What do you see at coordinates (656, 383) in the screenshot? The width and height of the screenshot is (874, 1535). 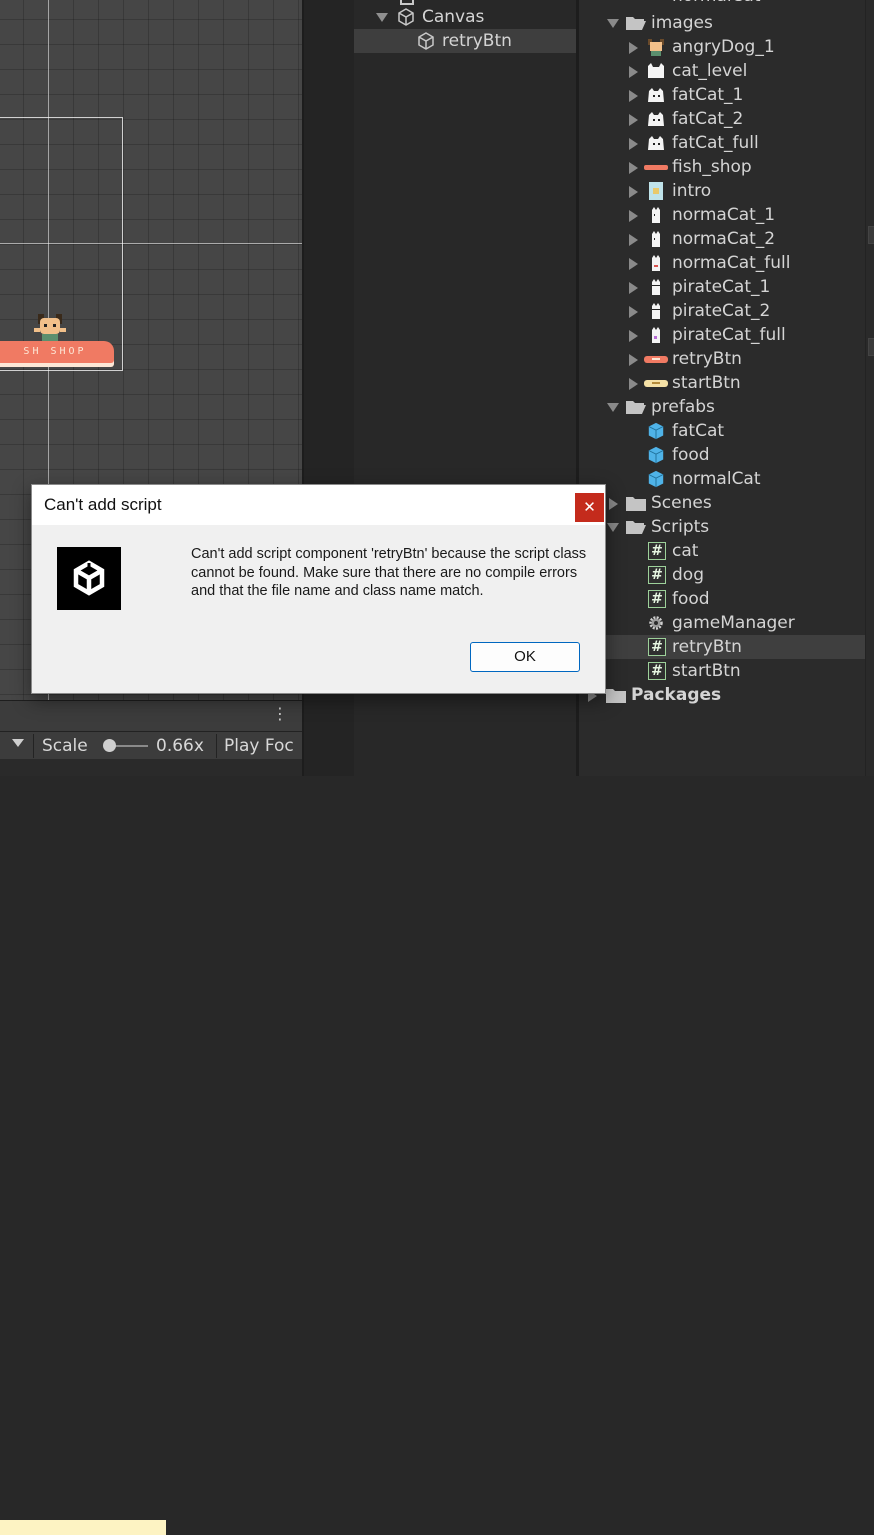 I see `sprite-button-icon` at bounding box center [656, 383].